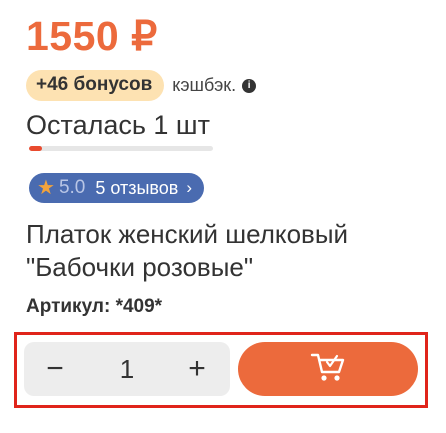  What do you see at coordinates (94, 306) in the screenshot?
I see `product-sku: Артикул: *409*` at bounding box center [94, 306].